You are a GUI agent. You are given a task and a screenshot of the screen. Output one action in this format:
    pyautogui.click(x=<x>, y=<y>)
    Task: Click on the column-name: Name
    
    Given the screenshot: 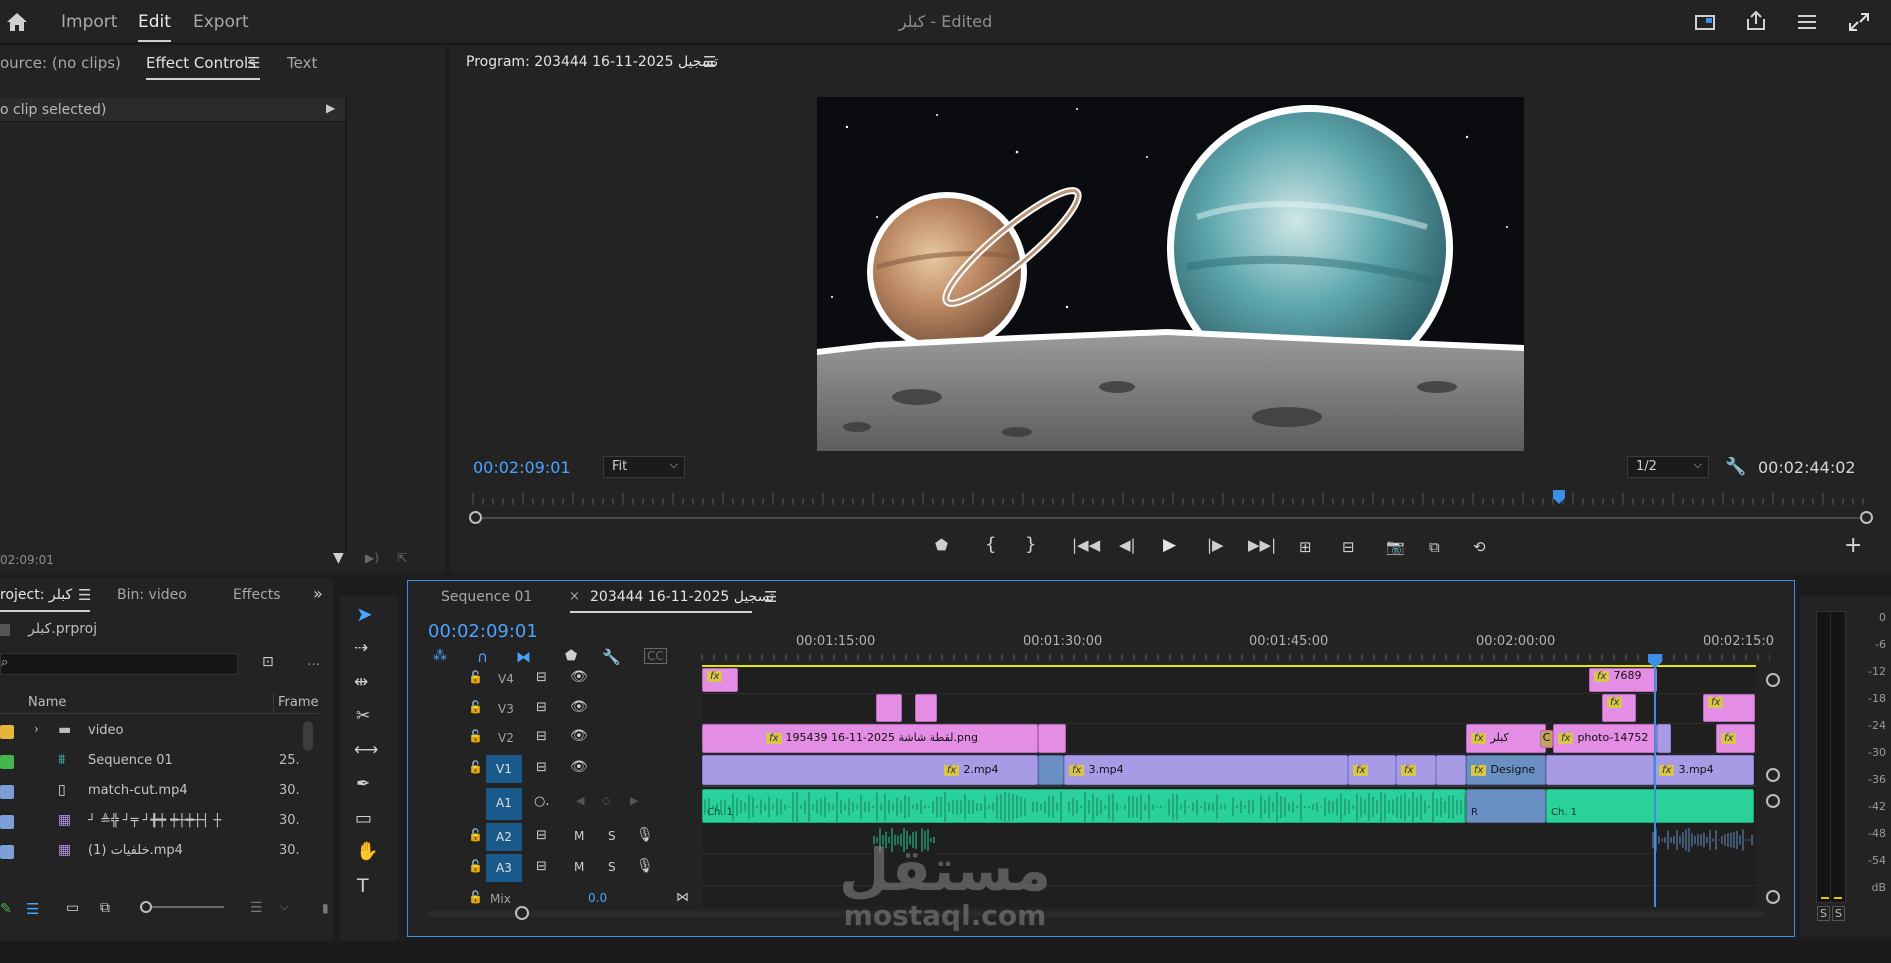 What is the action you would take?
    pyautogui.click(x=47, y=702)
    